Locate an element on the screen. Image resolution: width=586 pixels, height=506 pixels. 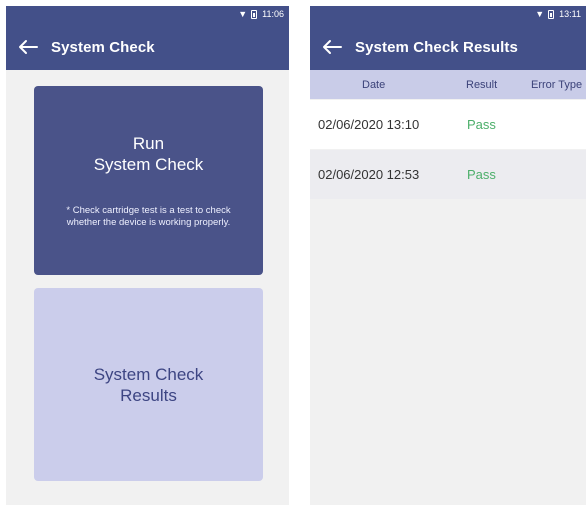
system-check-results-label: System Check Results is located at coordinates (148, 384).